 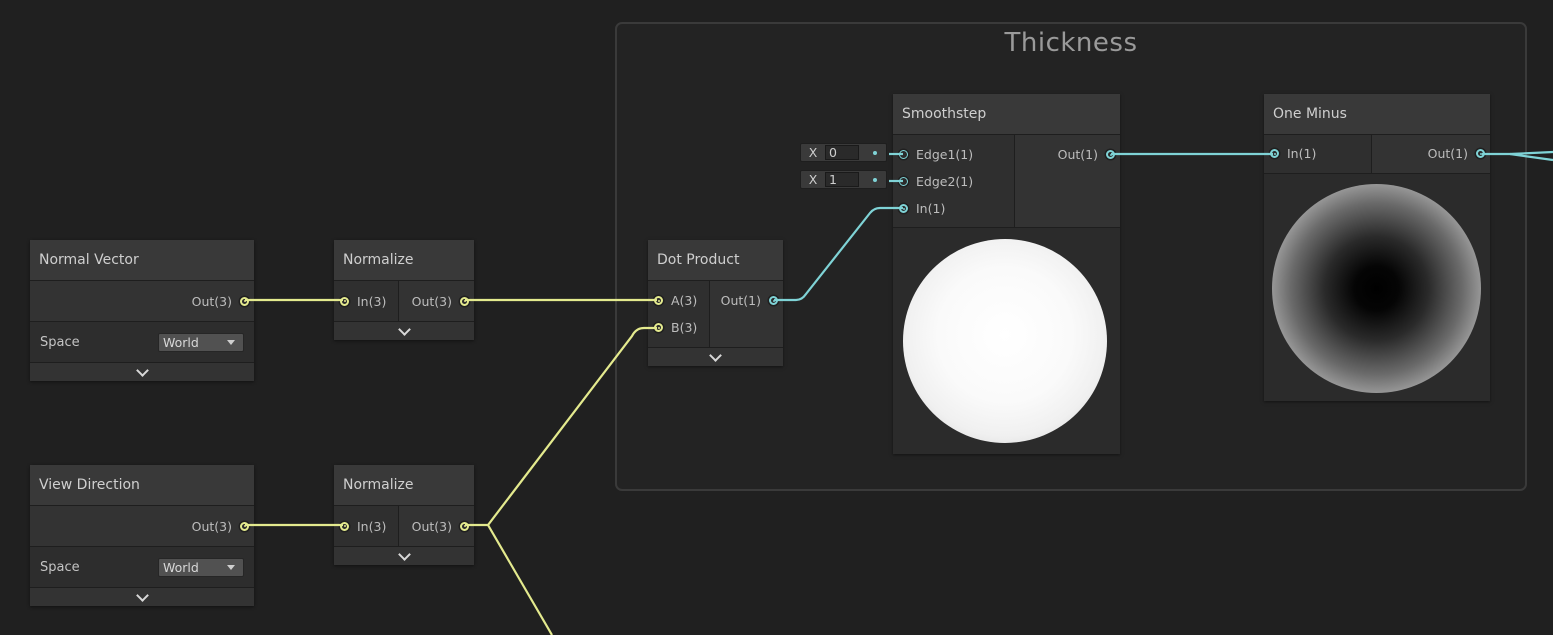 I want to click on port-label: B(3), so click(x=684, y=327).